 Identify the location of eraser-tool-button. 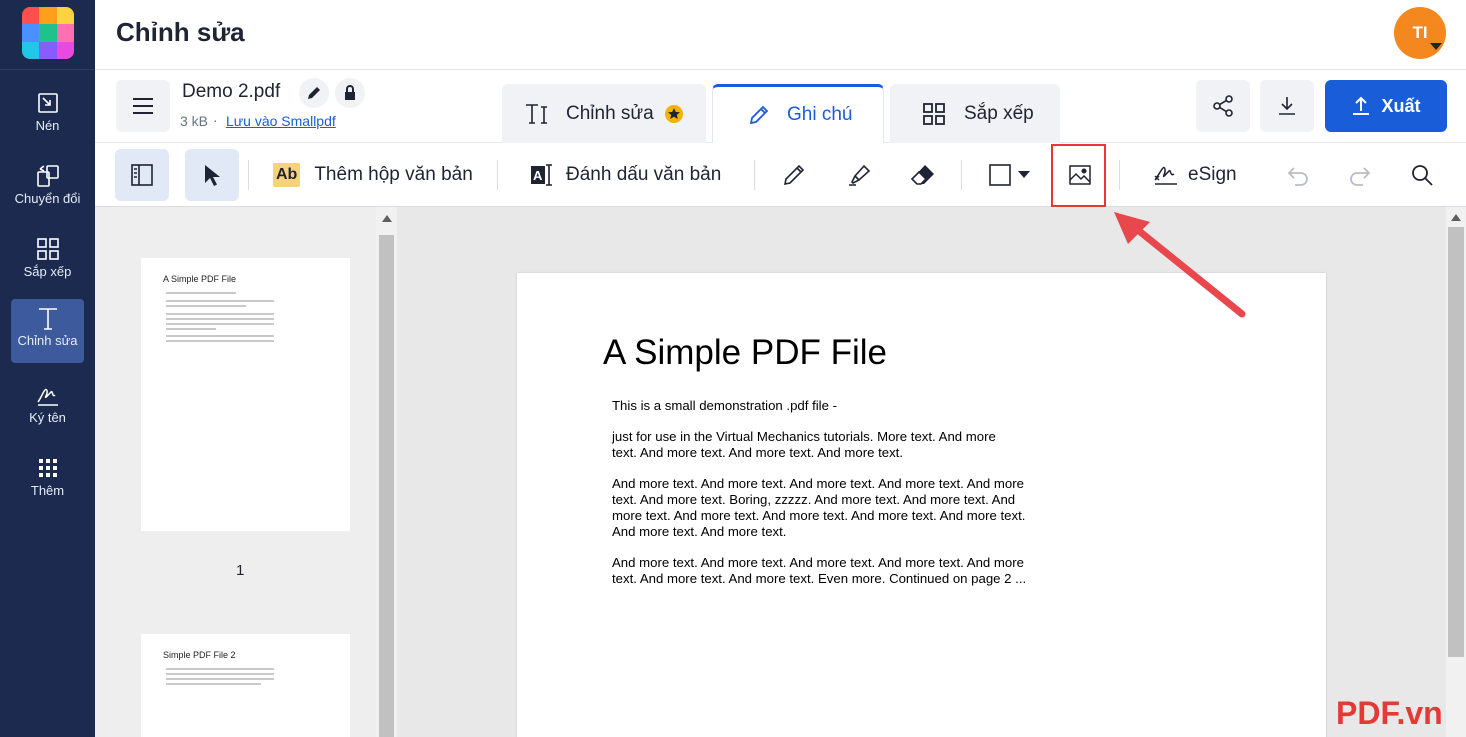
(923, 175).